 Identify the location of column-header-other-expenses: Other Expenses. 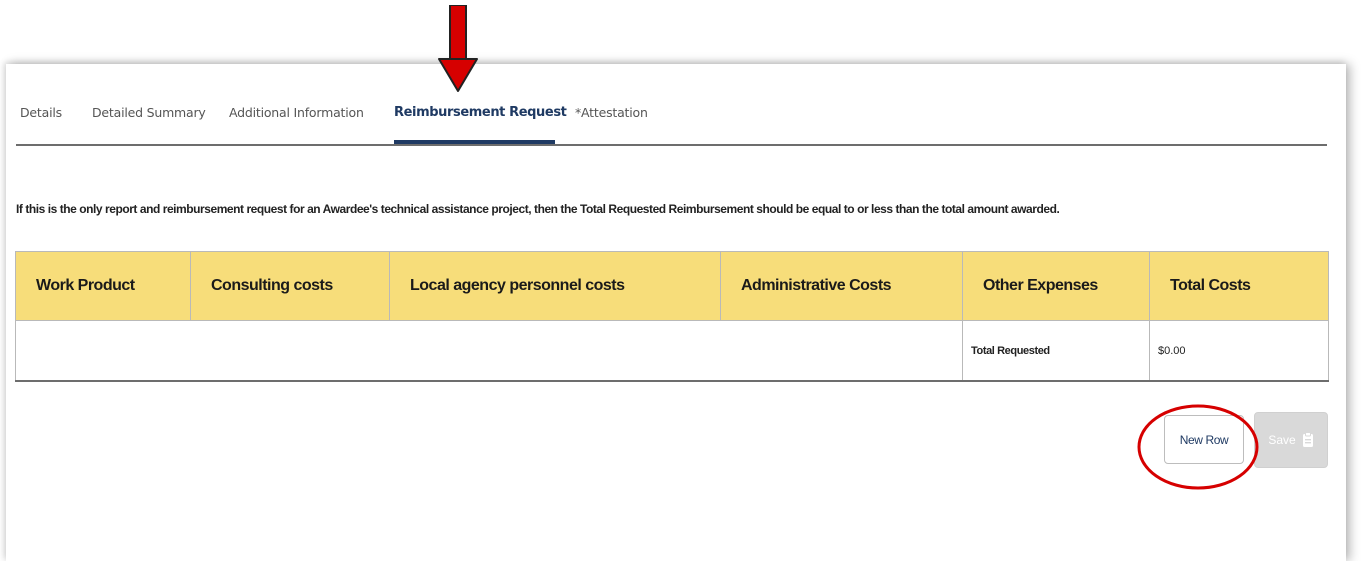
(1056, 286).